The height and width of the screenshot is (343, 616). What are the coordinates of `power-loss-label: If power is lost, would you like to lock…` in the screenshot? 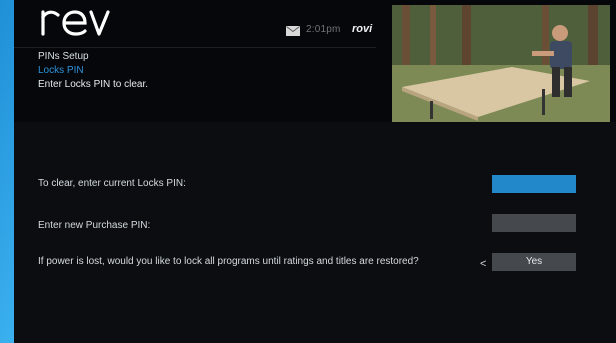 It's located at (228, 261).